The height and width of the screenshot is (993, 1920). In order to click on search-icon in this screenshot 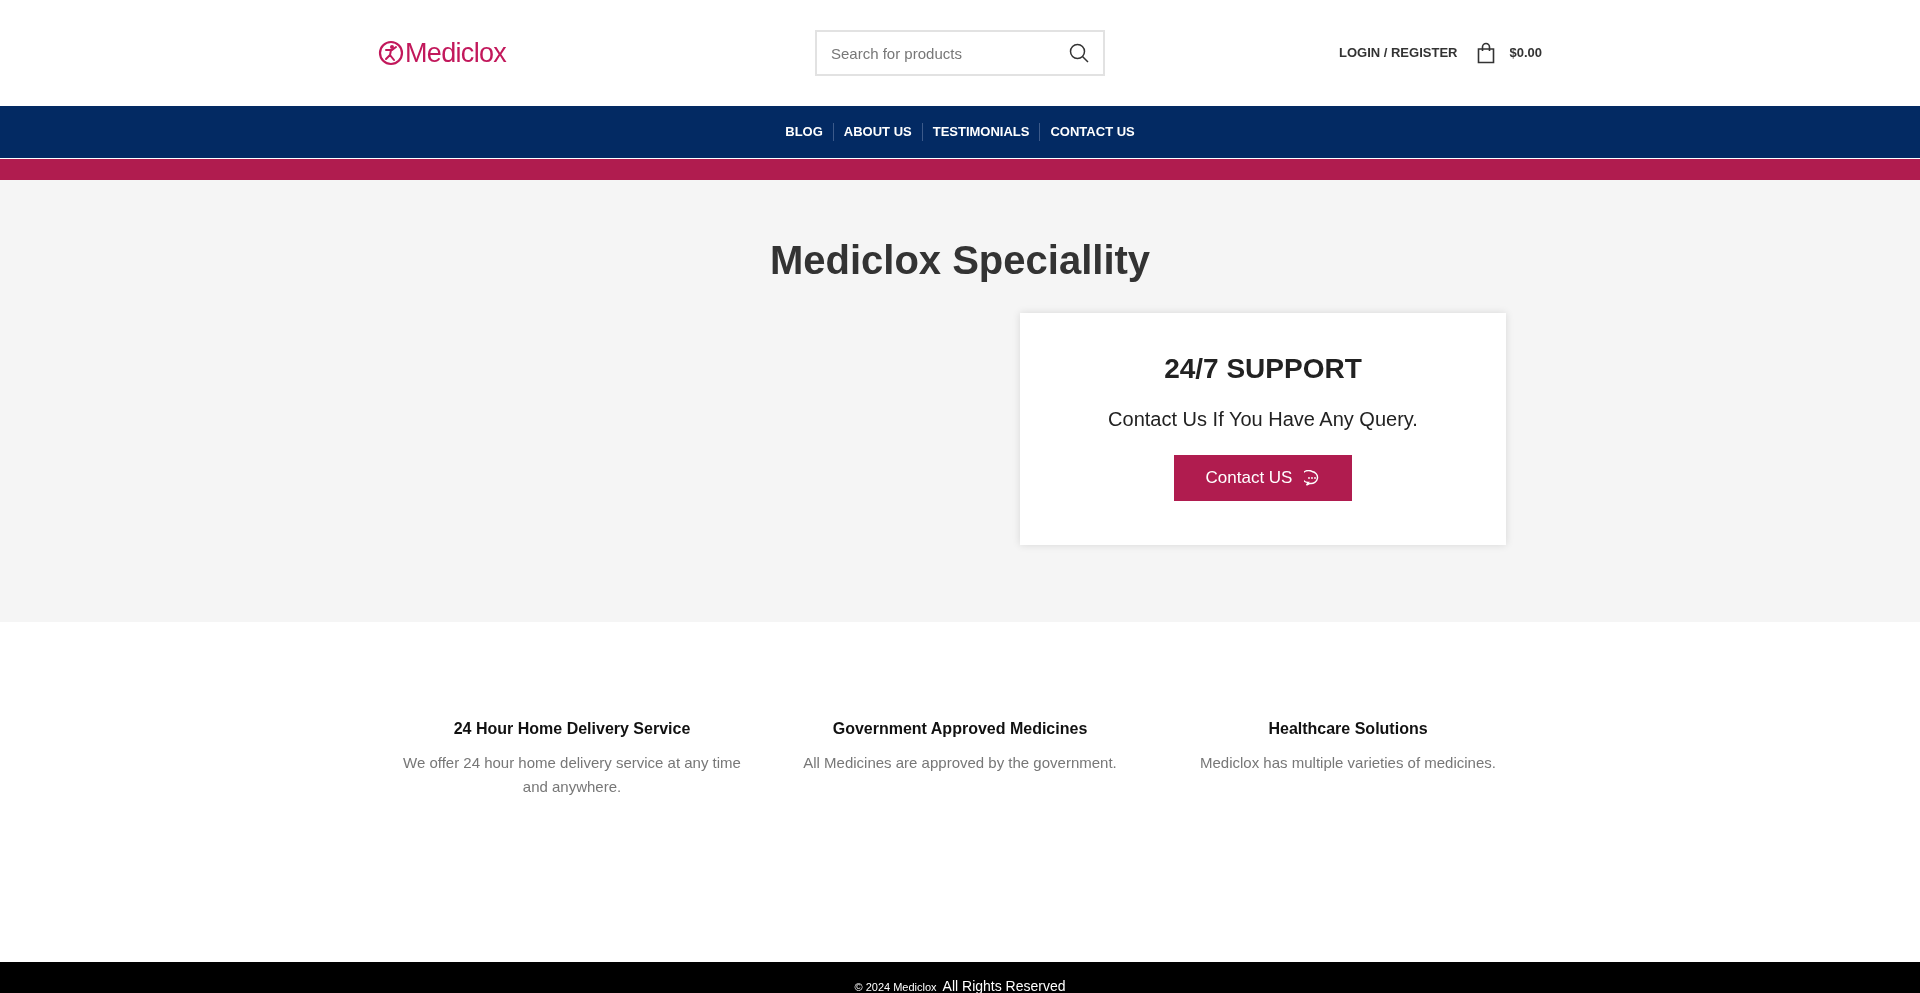, I will do `click(1079, 53)`.